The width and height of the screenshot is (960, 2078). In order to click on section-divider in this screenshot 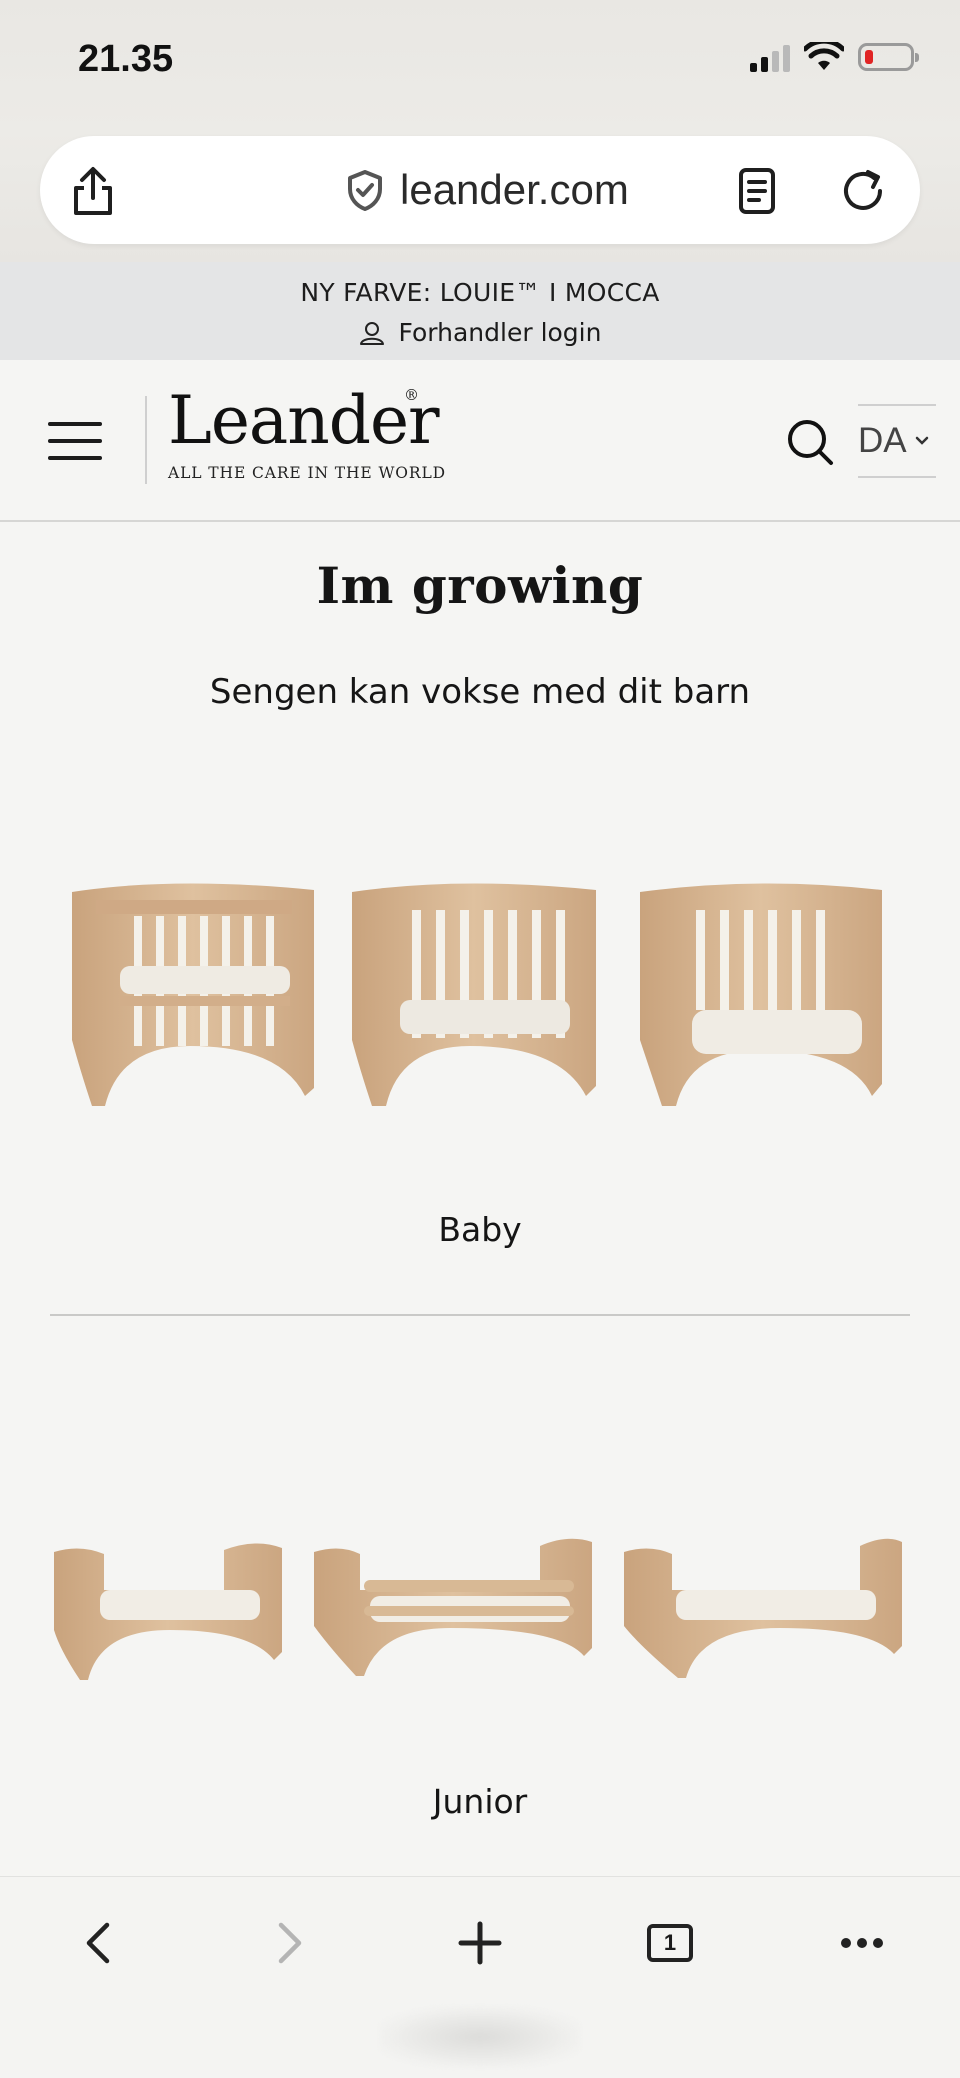, I will do `click(480, 1315)`.